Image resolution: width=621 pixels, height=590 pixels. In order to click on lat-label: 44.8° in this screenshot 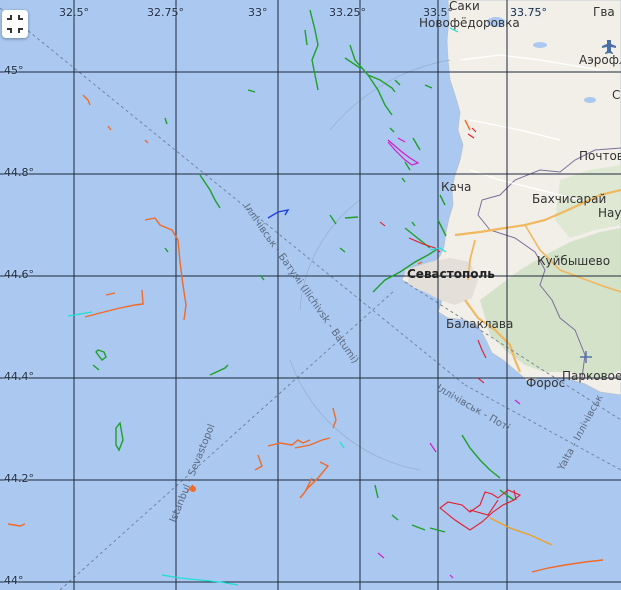, I will do `click(19, 172)`.